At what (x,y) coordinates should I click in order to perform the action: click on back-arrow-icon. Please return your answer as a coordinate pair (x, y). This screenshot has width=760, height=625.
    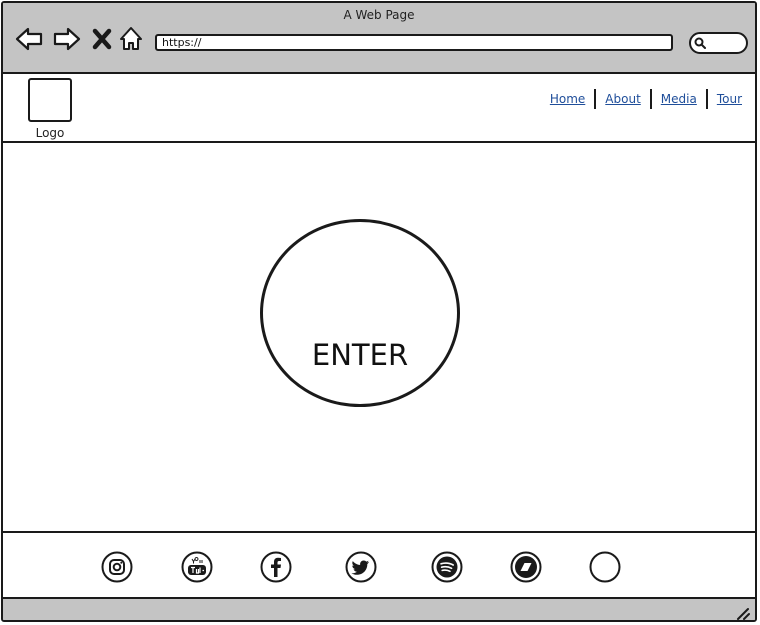
    Looking at the image, I should click on (29, 39).